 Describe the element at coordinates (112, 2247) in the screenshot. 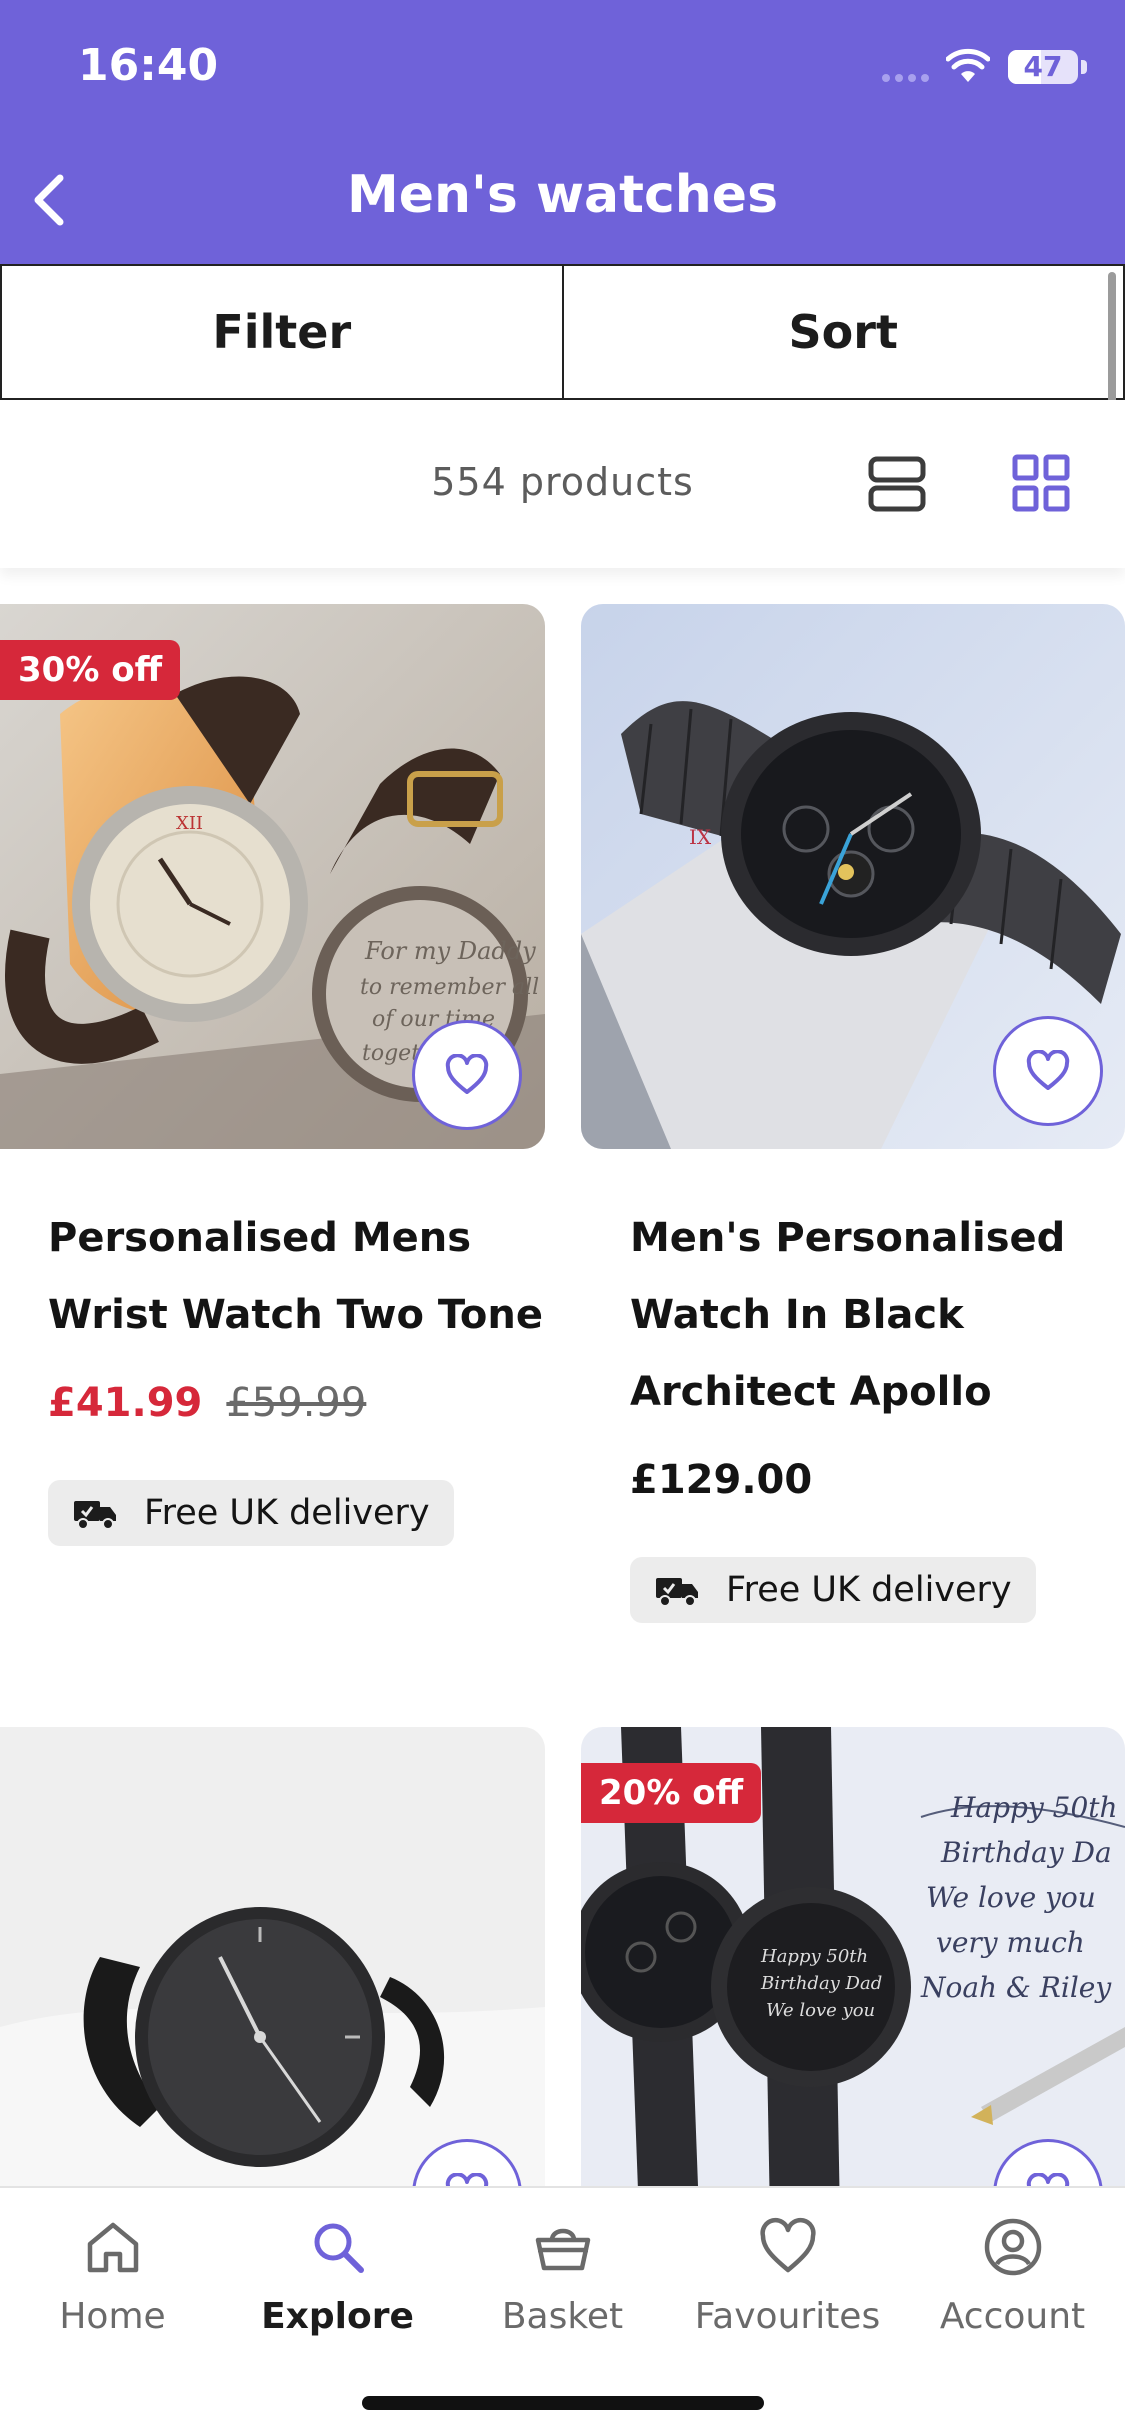

I see `home-icon` at that location.